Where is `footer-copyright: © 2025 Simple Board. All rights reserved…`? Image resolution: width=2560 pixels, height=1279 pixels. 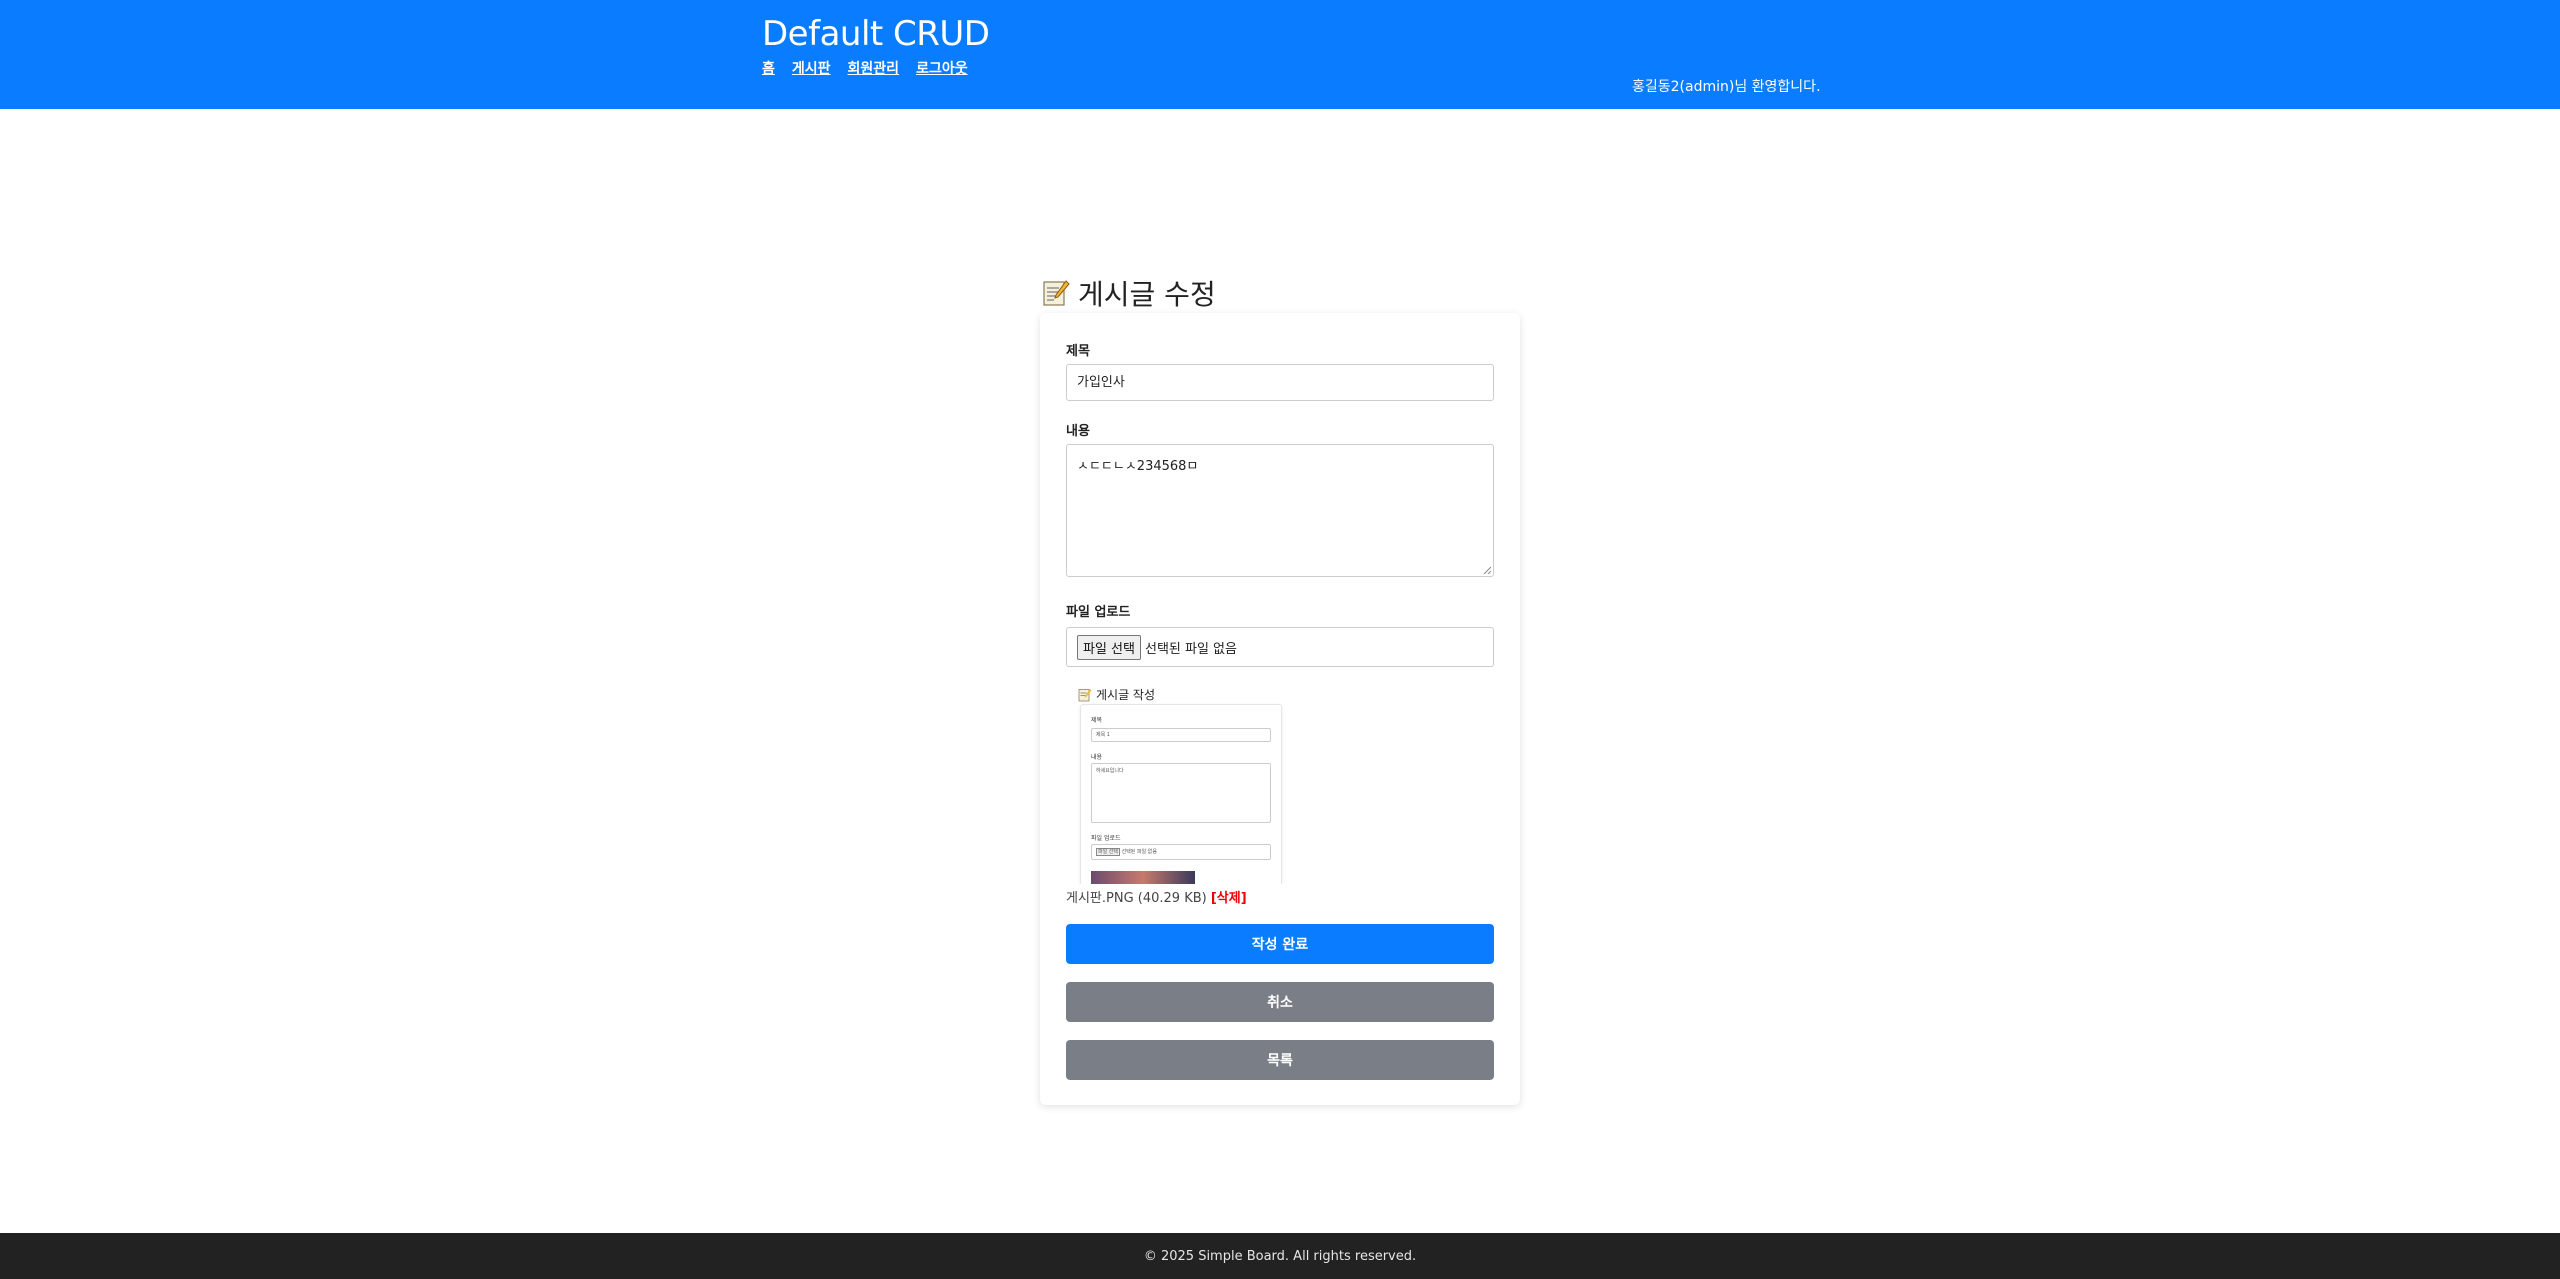
footer-copyright: © 2025 Simple Board. All rights reserved… is located at coordinates (1280, 1256).